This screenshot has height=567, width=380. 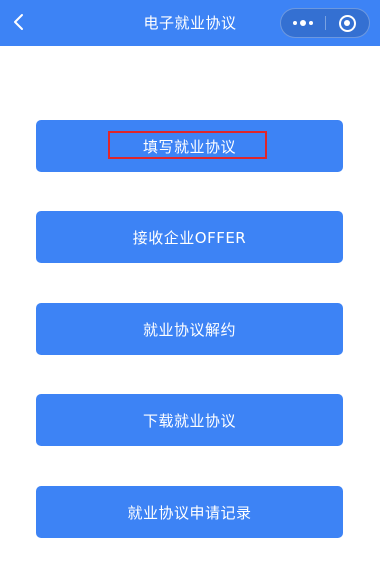 I want to click on application-records-label: 就业协议申请记录, so click(x=189, y=512).